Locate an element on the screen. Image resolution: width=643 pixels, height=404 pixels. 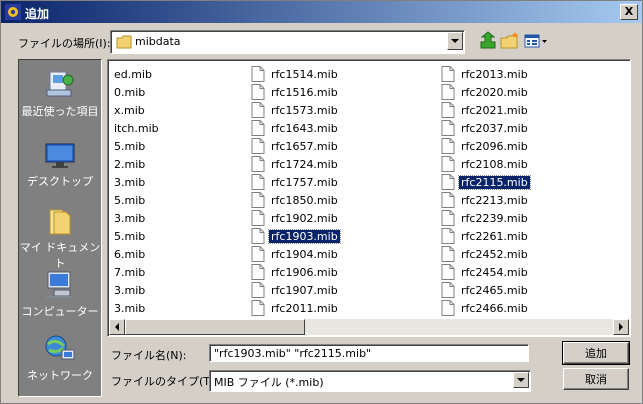
filename-input: "rfc1903.mib" "rfc2115.mib" is located at coordinates (369, 353).